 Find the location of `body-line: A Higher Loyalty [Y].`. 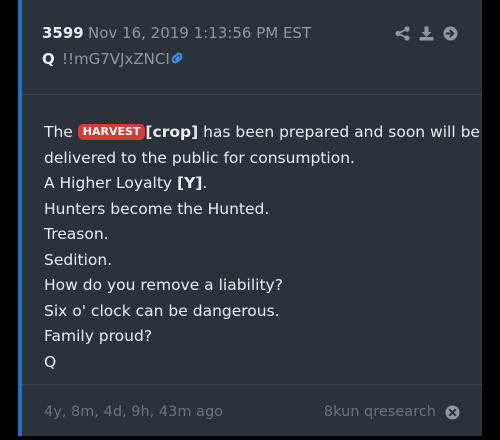

body-line: A Higher Loyalty [Y]. is located at coordinates (259, 184).